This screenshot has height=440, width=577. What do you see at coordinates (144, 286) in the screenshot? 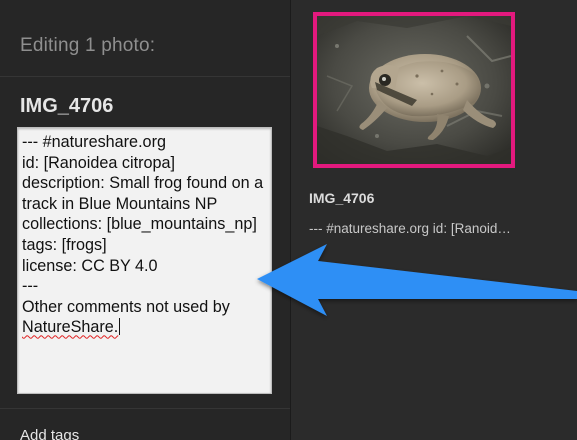
I see `description-line: ---` at bounding box center [144, 286].